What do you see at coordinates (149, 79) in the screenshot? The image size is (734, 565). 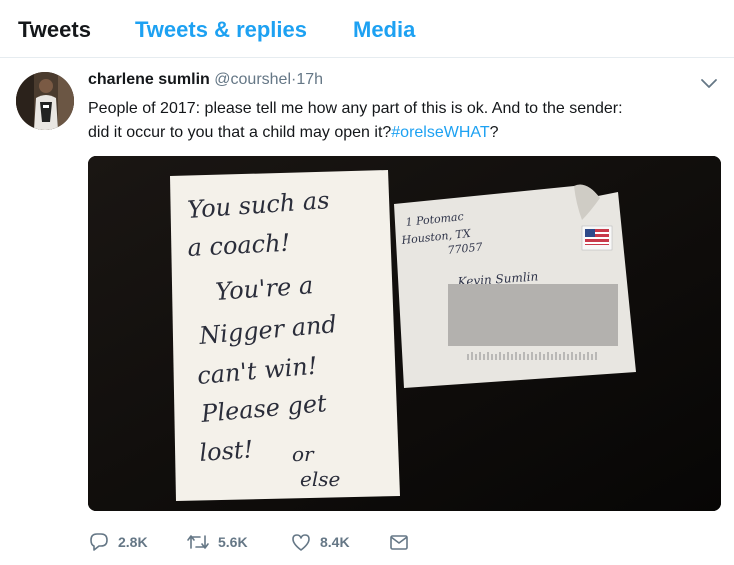 I see `display-name: charlene sumlin` at bounding box center [149, 79].